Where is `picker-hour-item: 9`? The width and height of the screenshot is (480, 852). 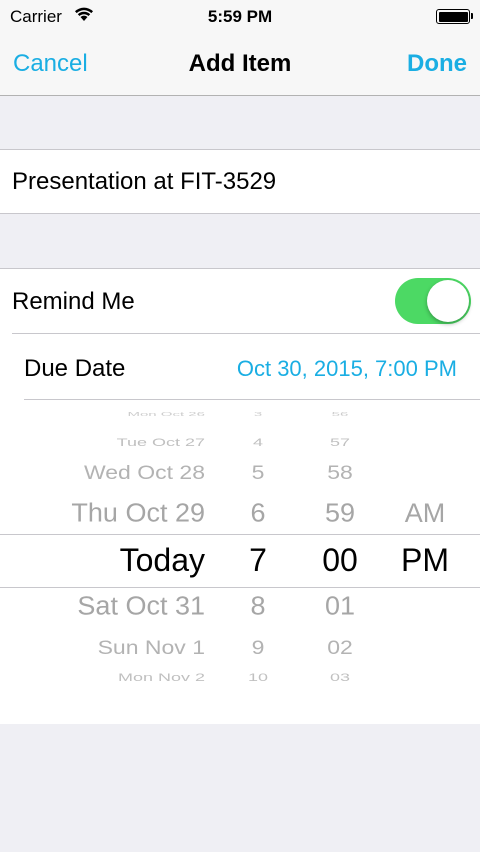
picker-hour-item: 9 is located at coordinates (258, 647).